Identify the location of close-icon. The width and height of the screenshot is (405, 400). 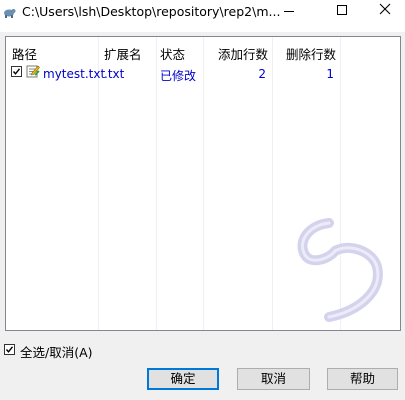
(385, 9).